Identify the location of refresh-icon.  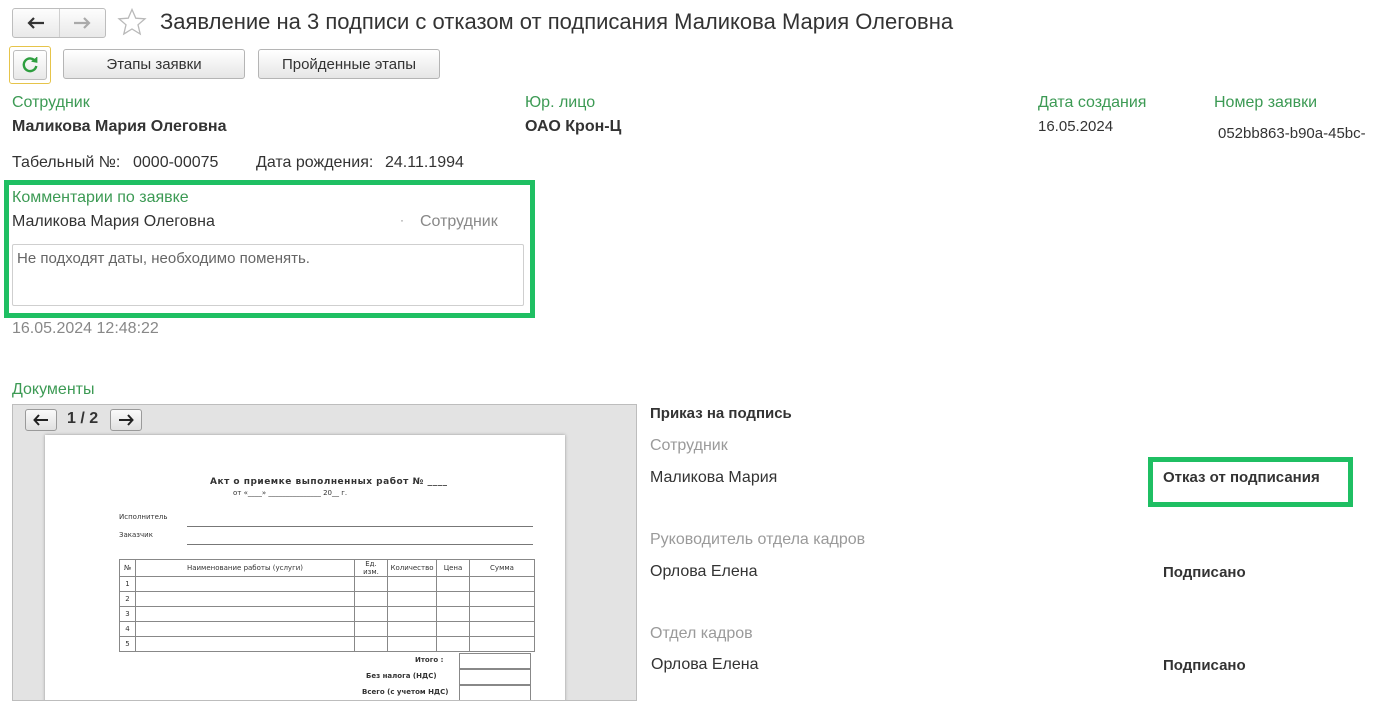
(30, 65).